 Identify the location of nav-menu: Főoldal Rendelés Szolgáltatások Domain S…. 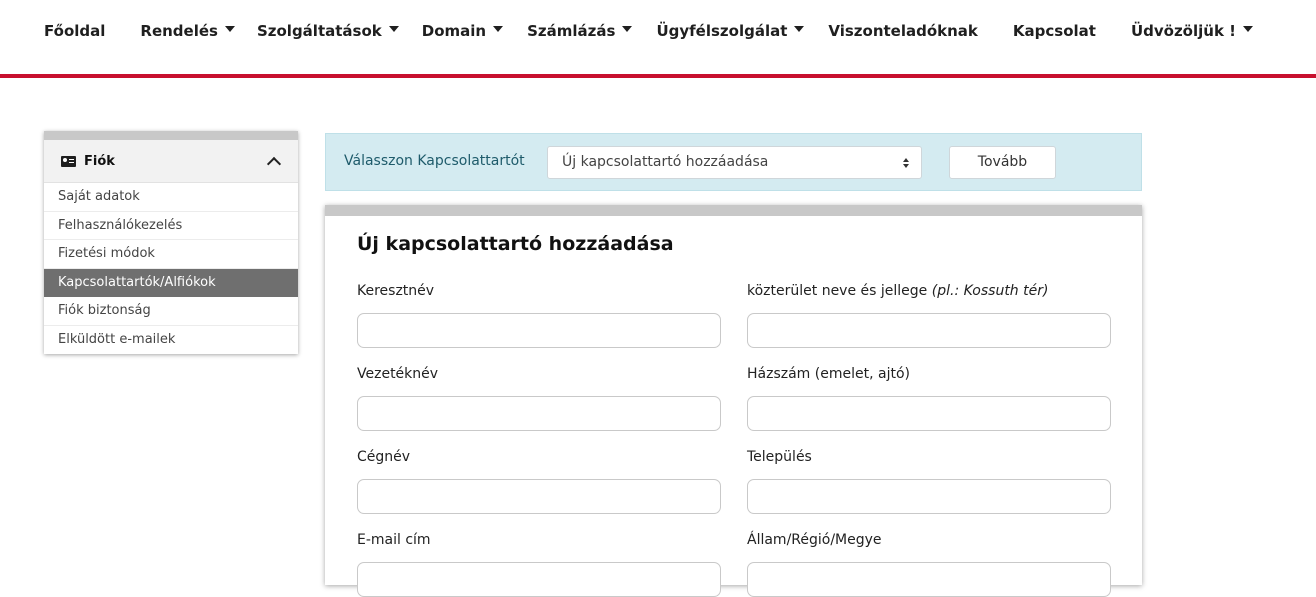
(648, 31).